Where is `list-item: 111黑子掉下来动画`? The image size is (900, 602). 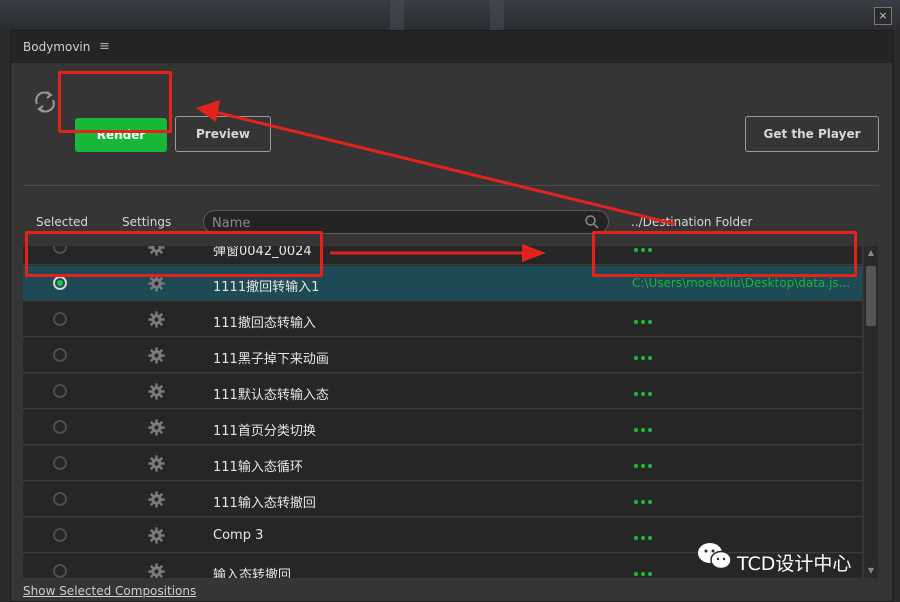
list-item: 111黑子掉下来动画 is located at coordinates (442, 355).